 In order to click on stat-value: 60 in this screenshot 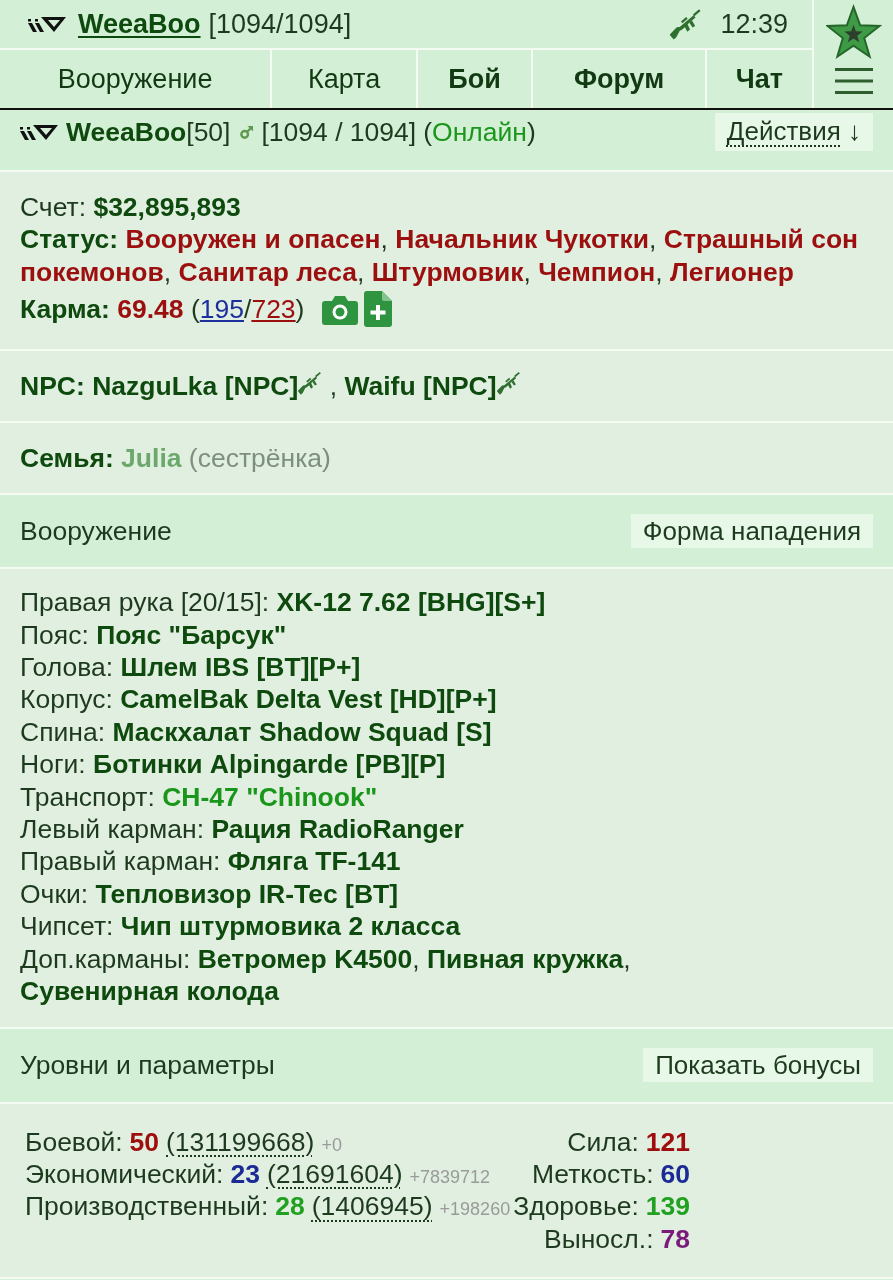, I will do `click(675, 1173)`.